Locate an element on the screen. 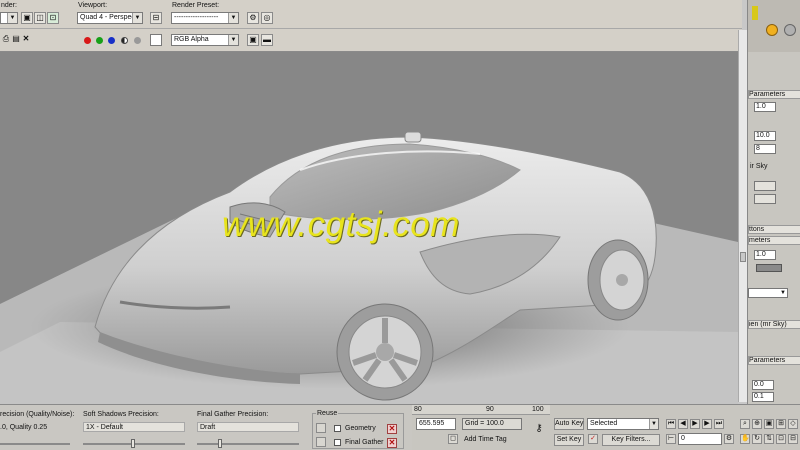 Image resolution: width=800 pixels, height=450 pixels. spinner-field: 0.1 is located at coordinates (763, 397).